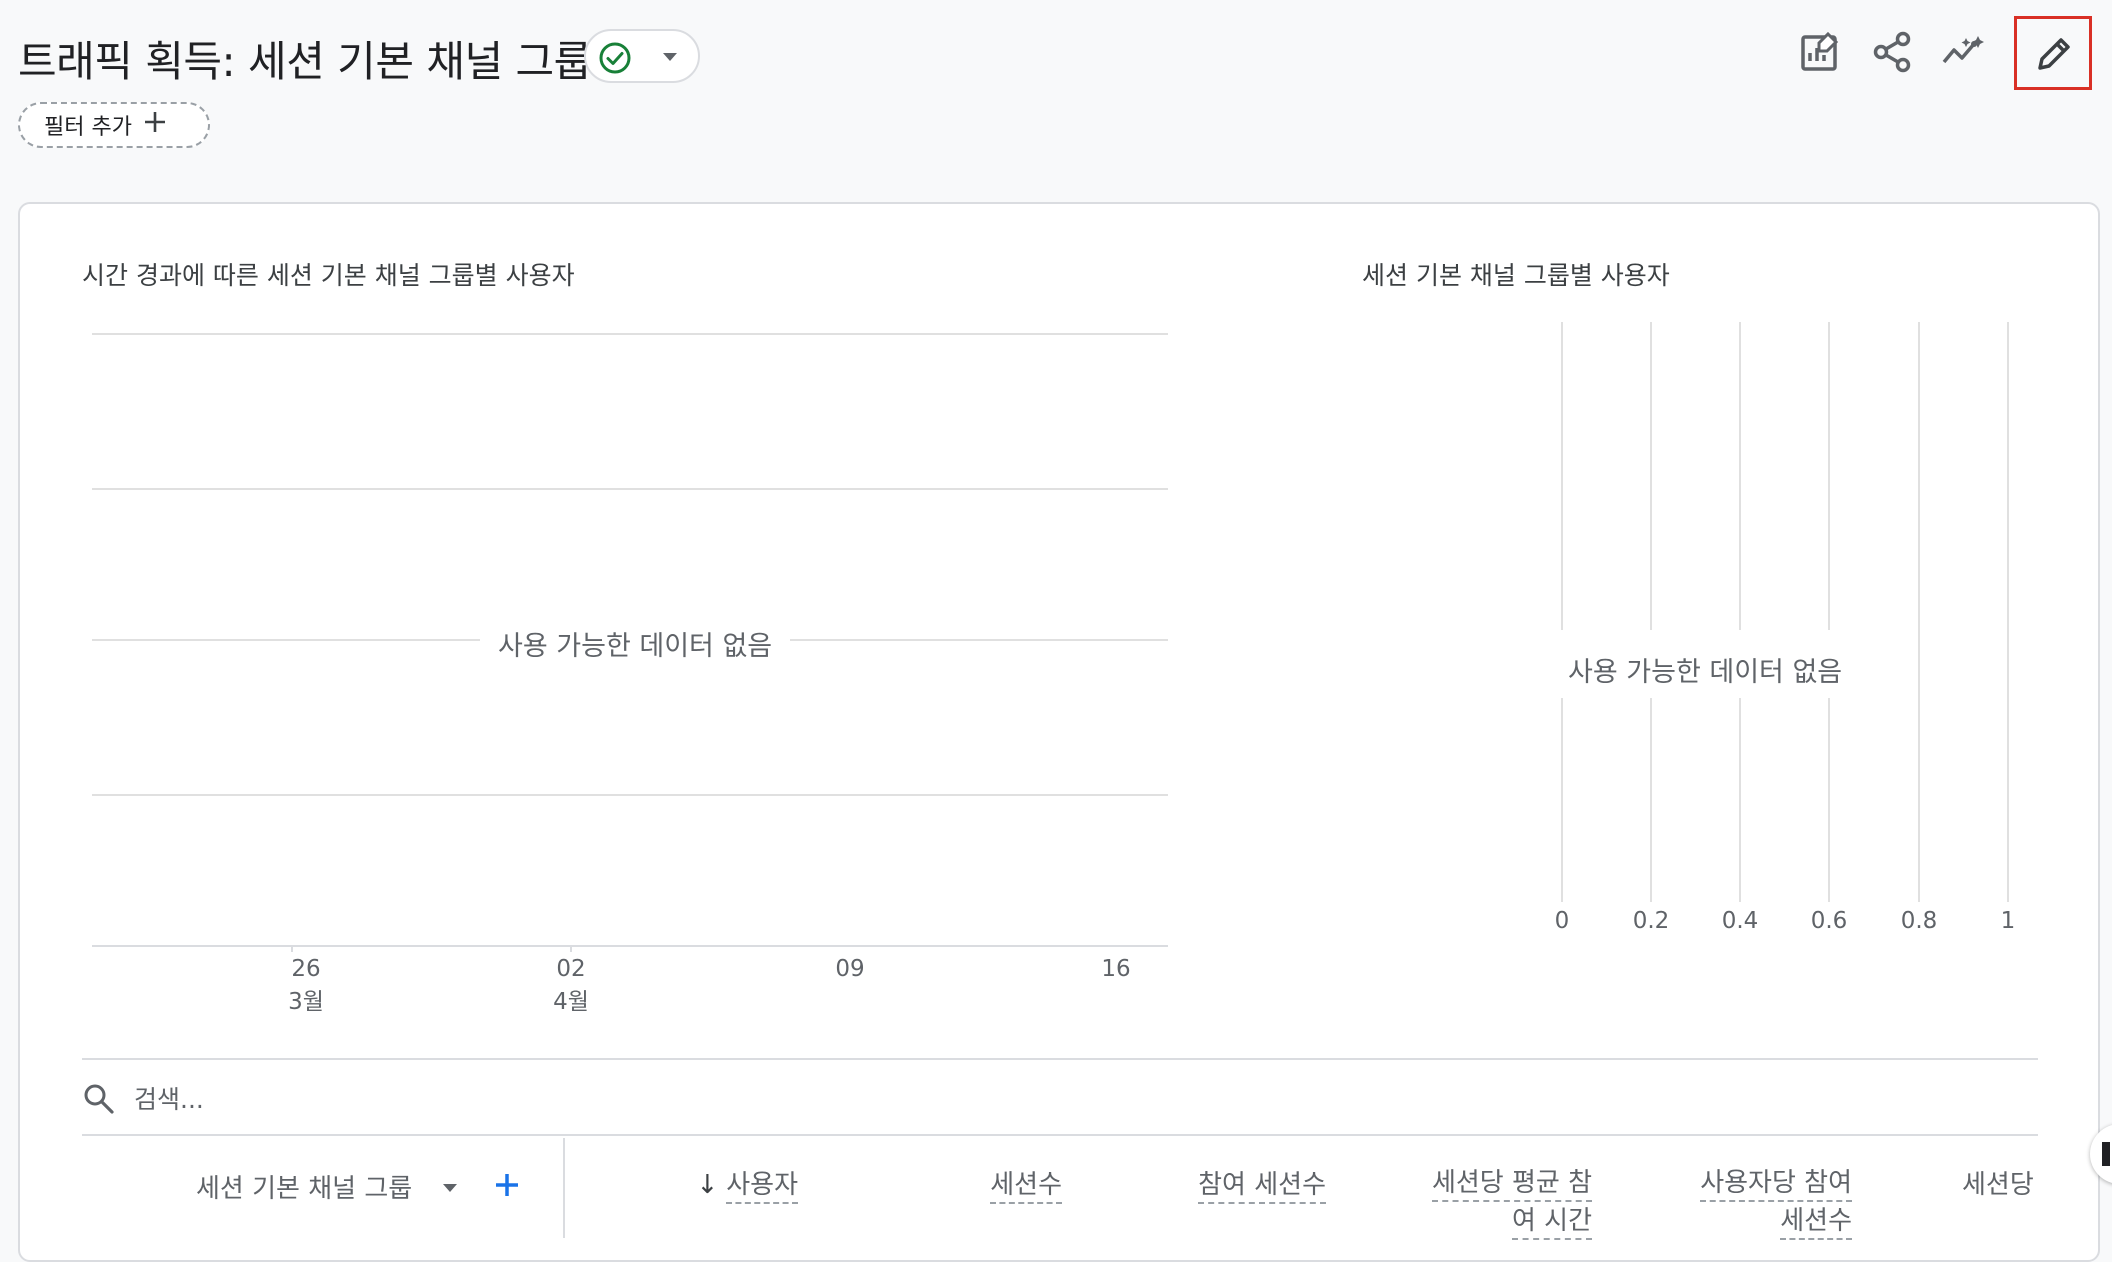 The image size is (2112, 1262). I want to click on report-status-dropdown, so click(642, 56).